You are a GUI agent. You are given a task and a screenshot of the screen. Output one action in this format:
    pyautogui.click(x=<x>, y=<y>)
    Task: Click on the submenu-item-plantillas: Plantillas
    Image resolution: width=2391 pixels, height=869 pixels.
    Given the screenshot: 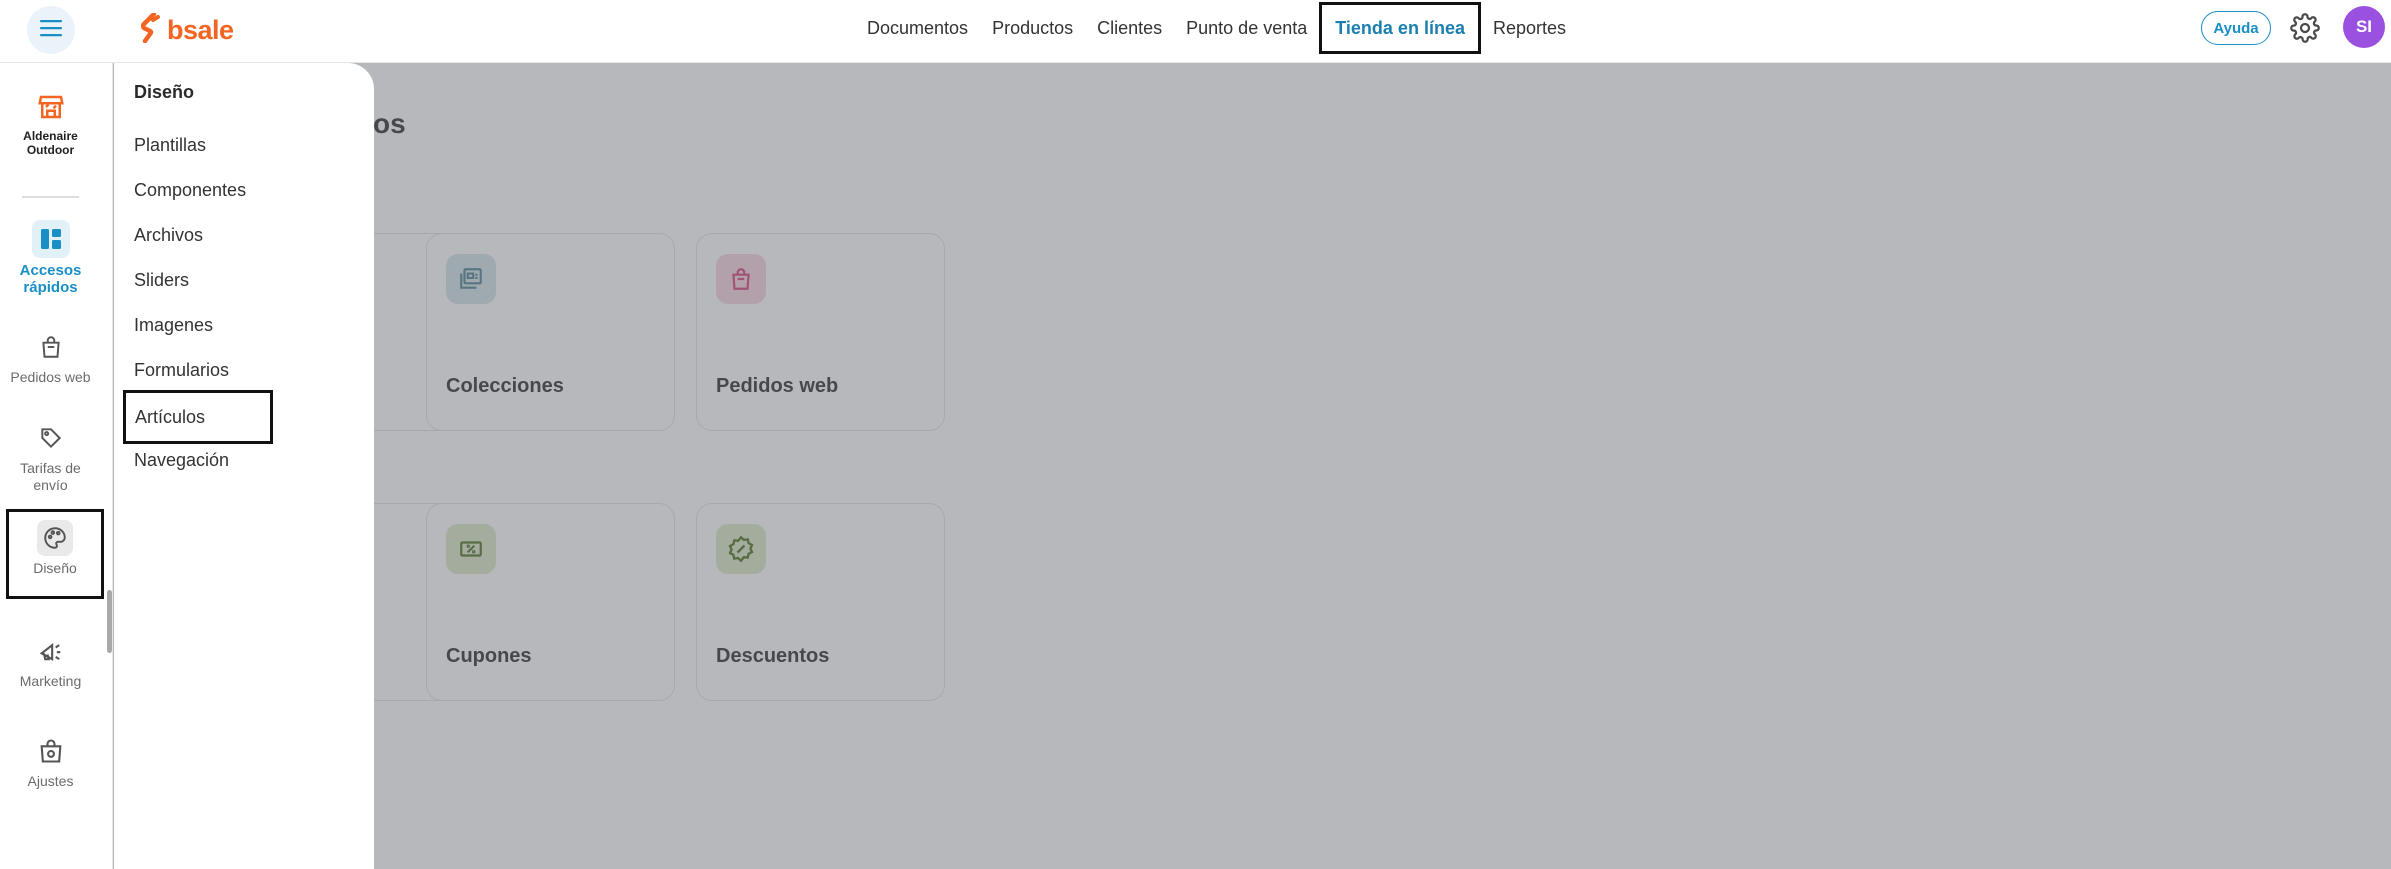 What is the action you would take?
    pyautogui.click(x=170, y=145)
    